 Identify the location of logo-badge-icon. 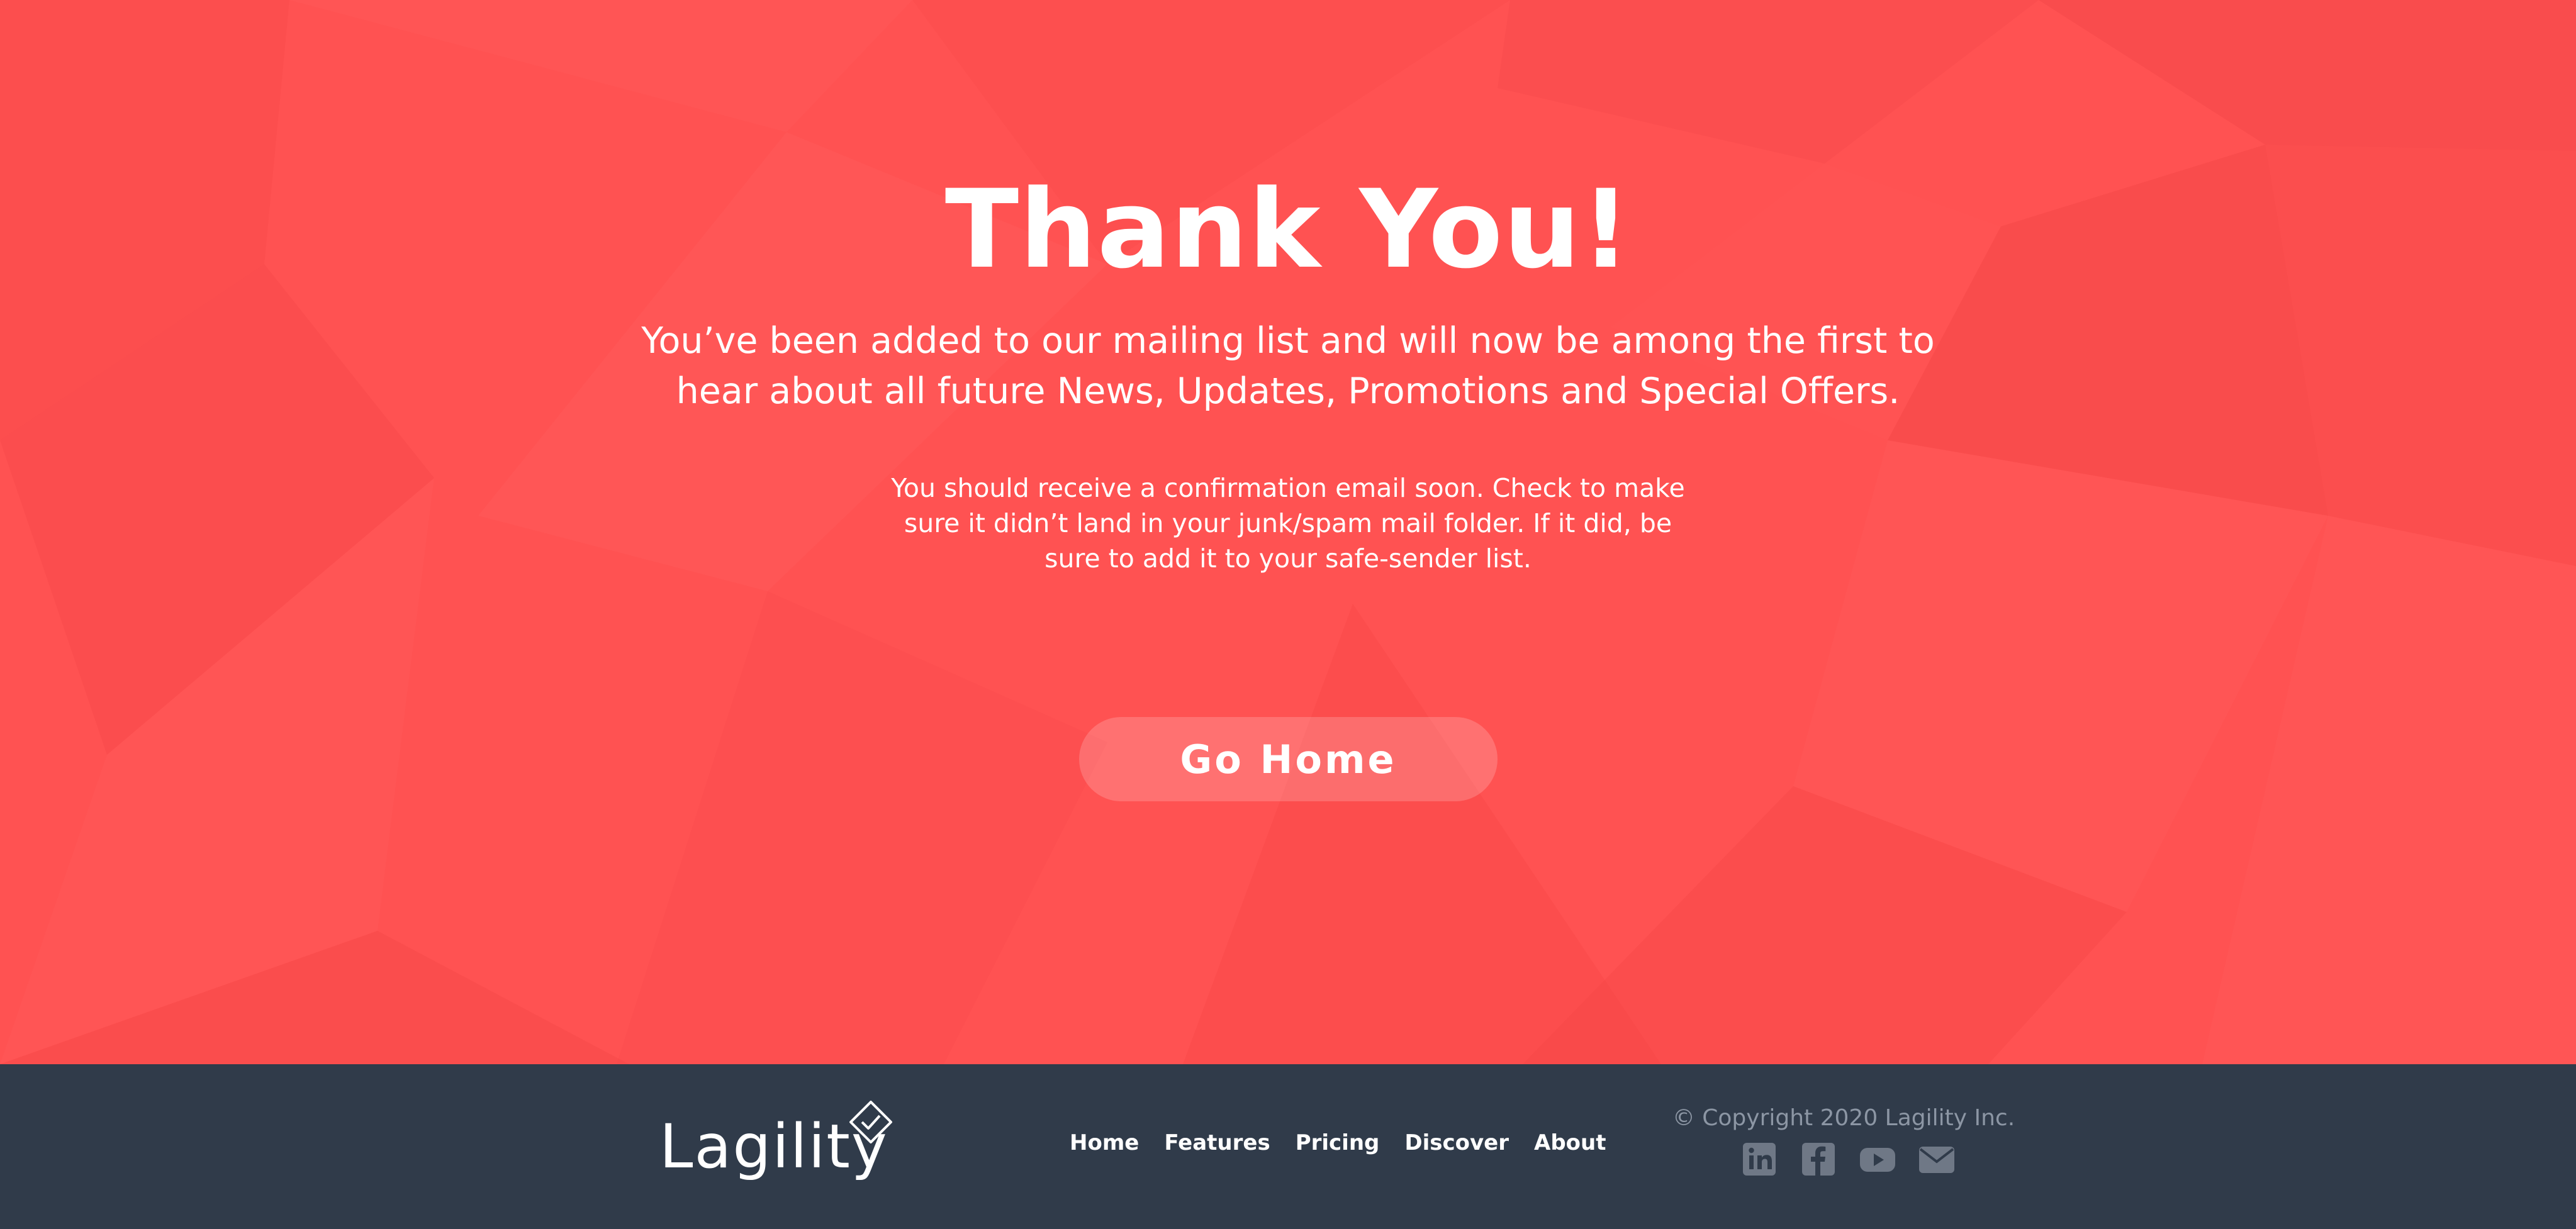
(870, 1122).